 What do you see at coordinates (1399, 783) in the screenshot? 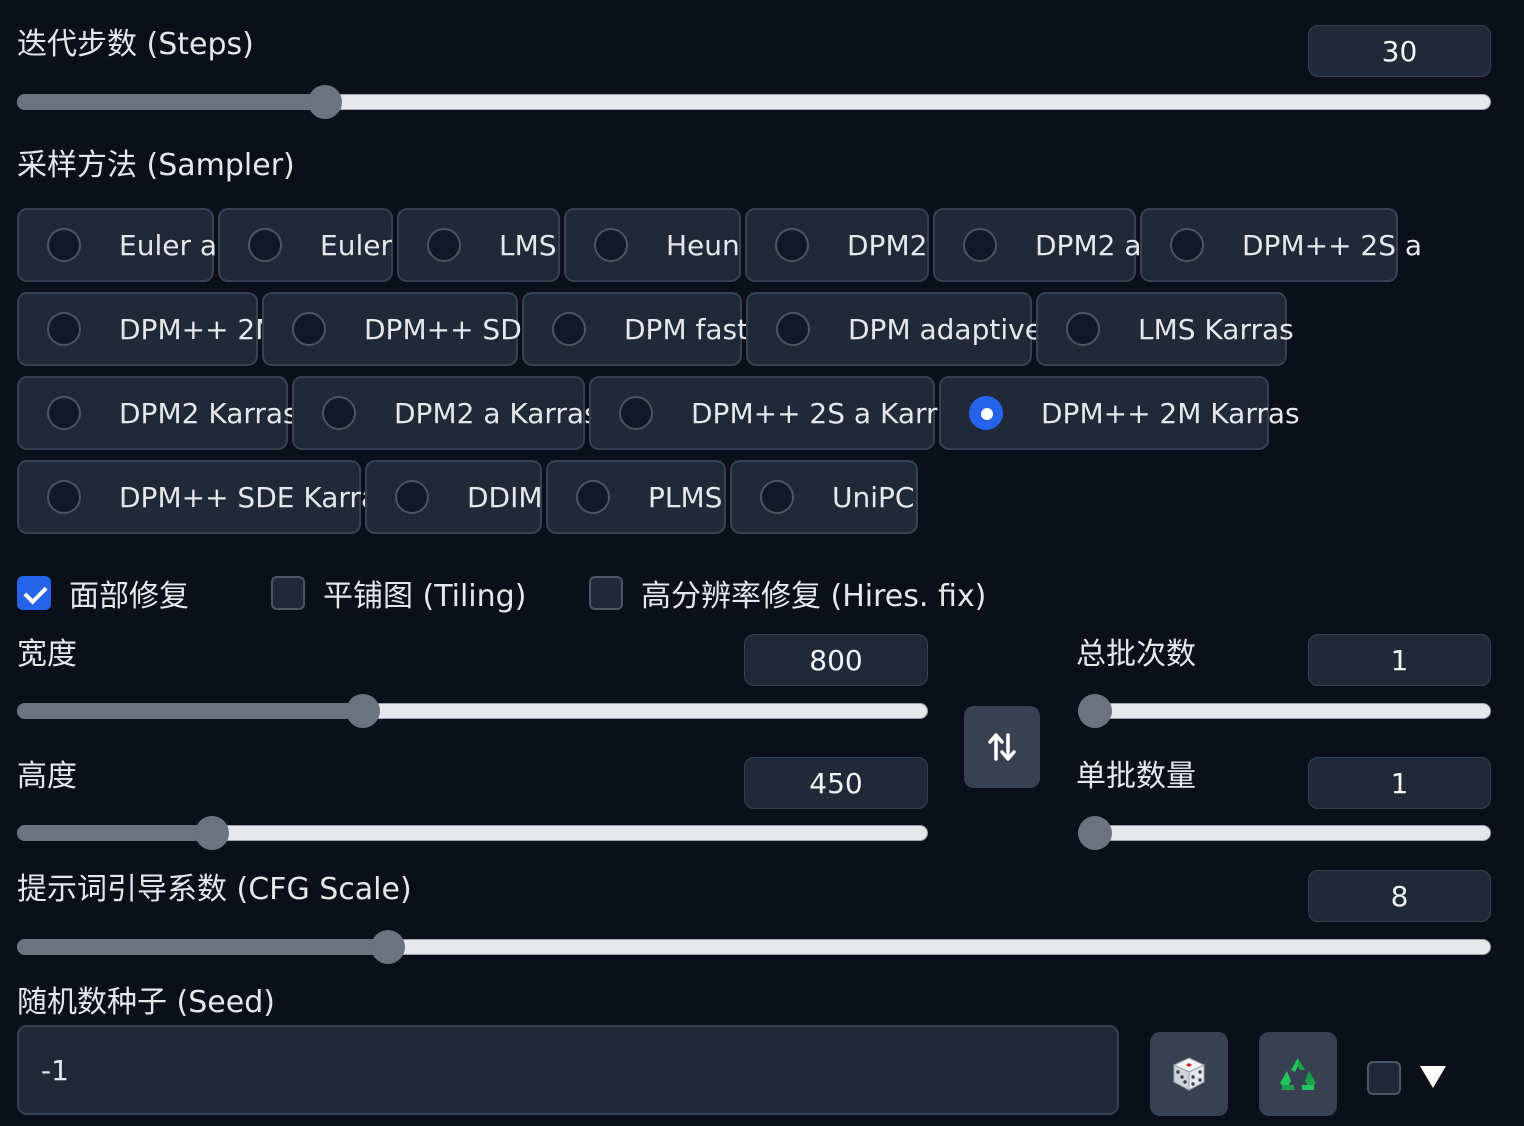
I see `batch-size-number-input: 1` at bounding box center [1399, 783].